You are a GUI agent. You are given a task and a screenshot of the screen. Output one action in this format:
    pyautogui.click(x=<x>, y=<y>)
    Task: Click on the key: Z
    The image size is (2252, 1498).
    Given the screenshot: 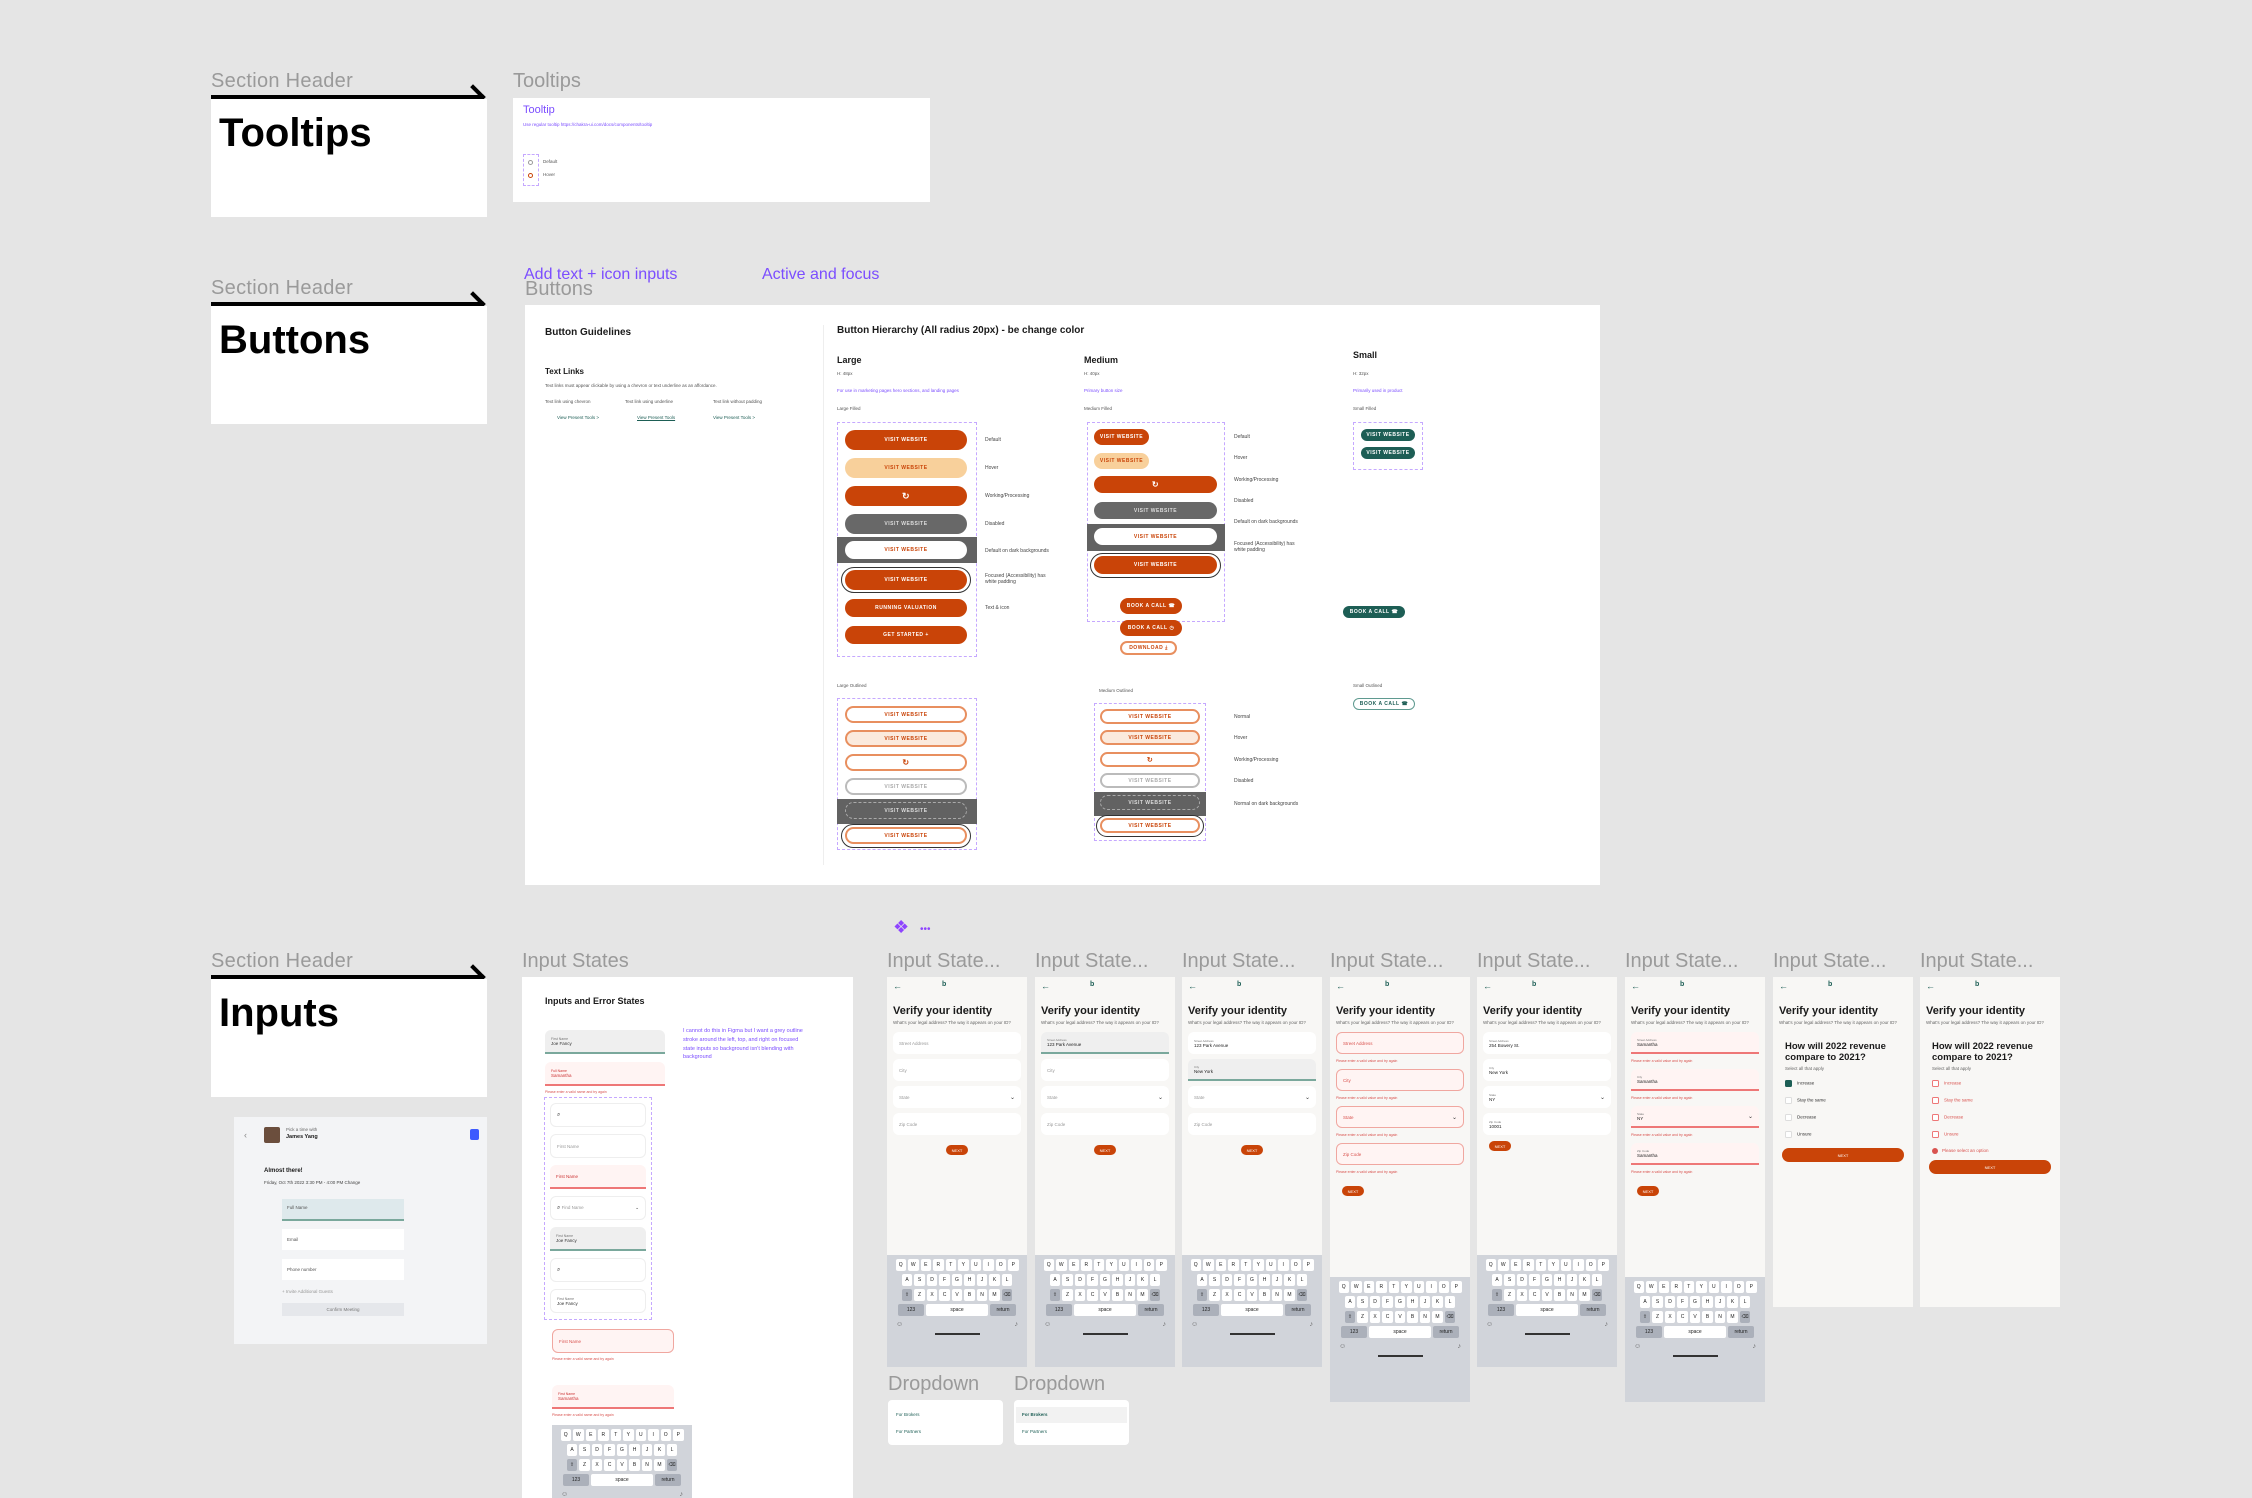 What is the action you would take?
    pyautogui.click(x=1362, y=1317)
    